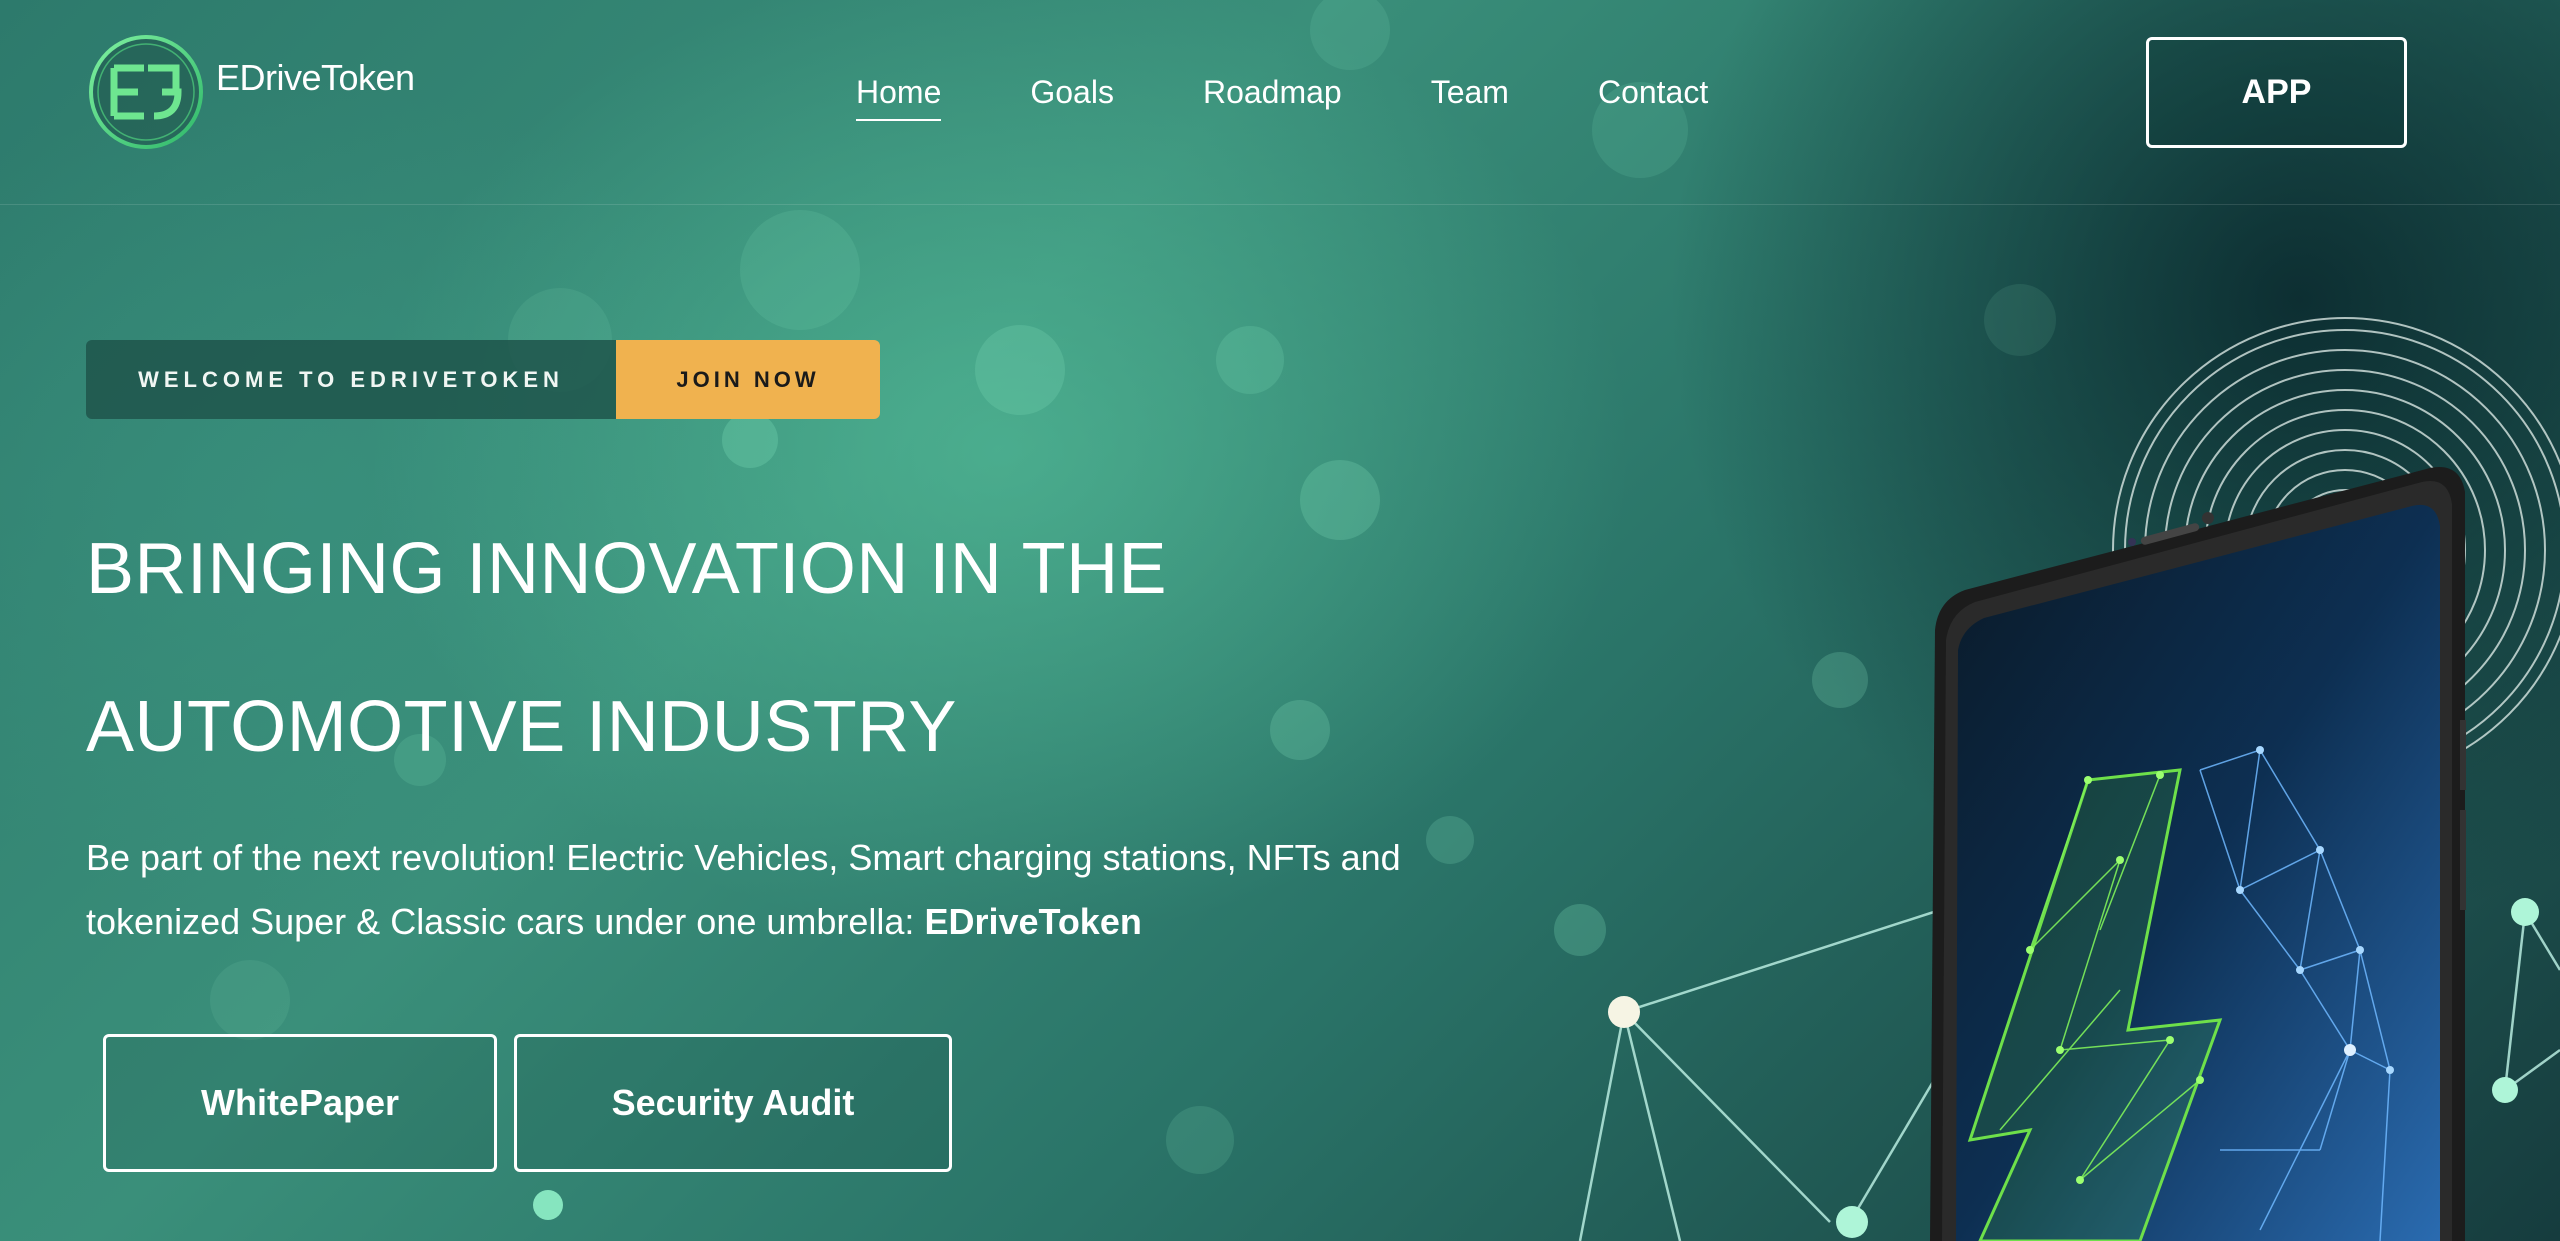  I want to click on nav-team: Team, so click(1470, 95).